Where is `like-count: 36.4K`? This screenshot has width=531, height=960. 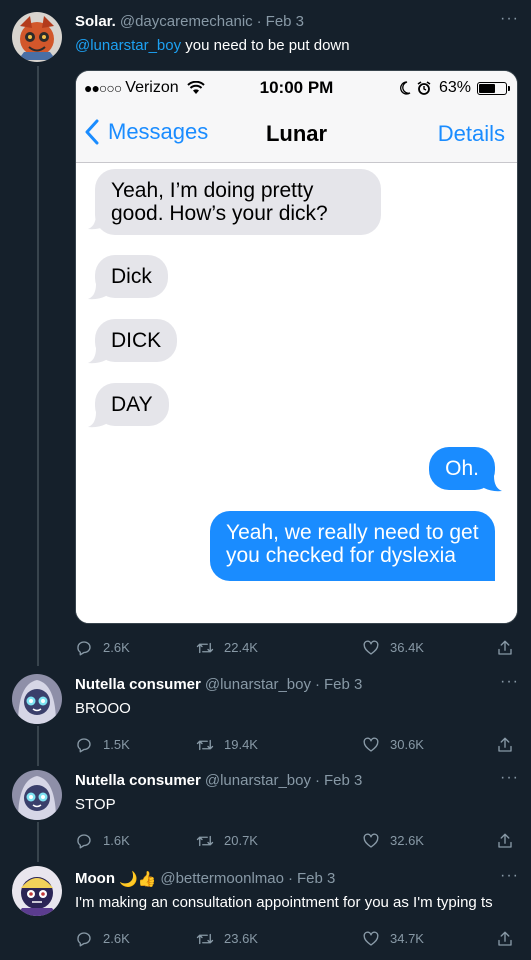 like-count: 36.4K is located at coordinates (407, 647).